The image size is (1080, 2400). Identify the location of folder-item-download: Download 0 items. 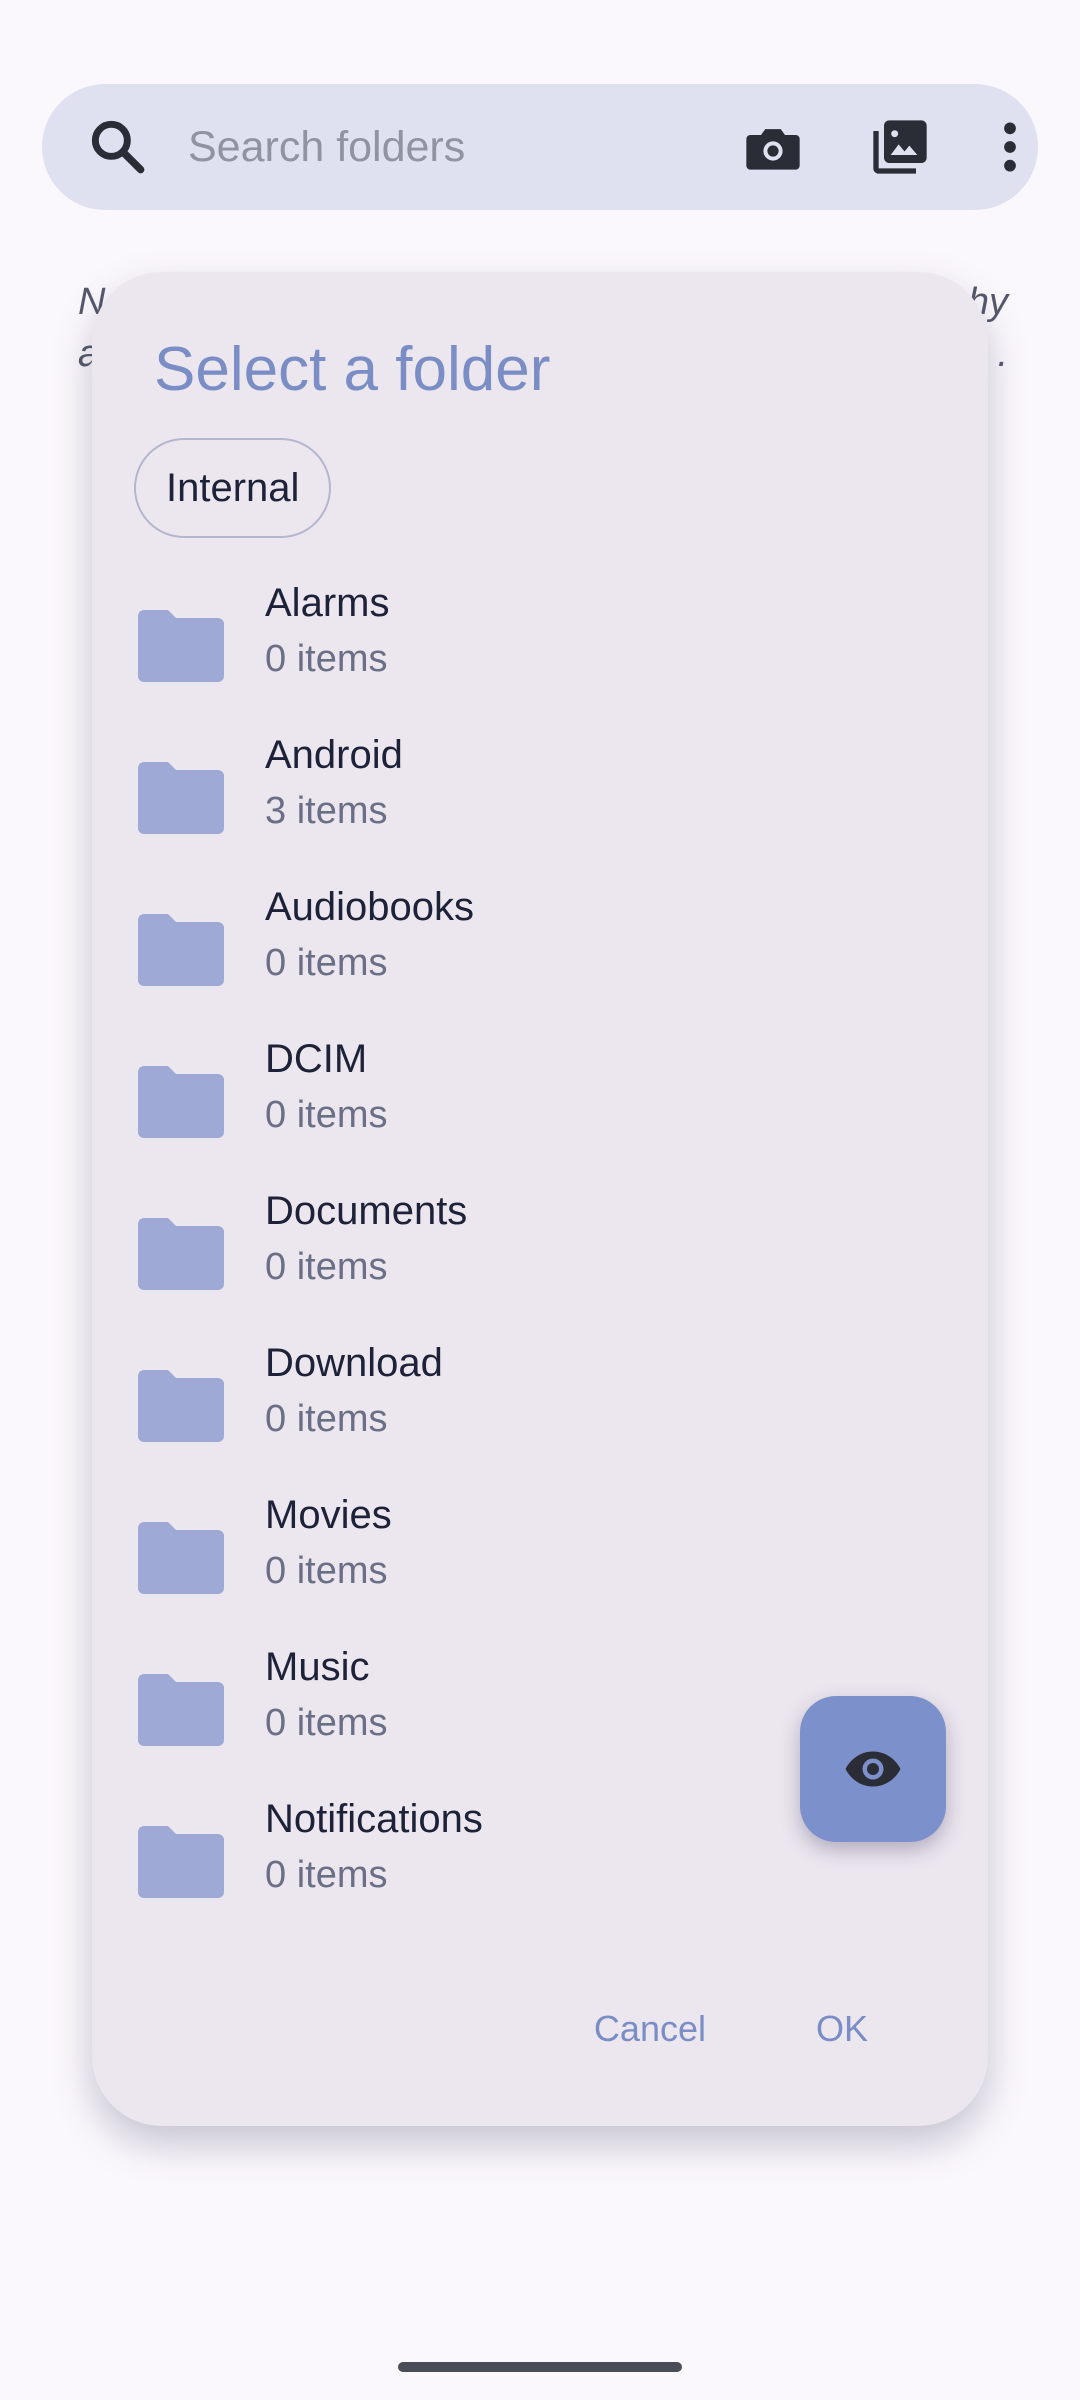
(540, 1408).